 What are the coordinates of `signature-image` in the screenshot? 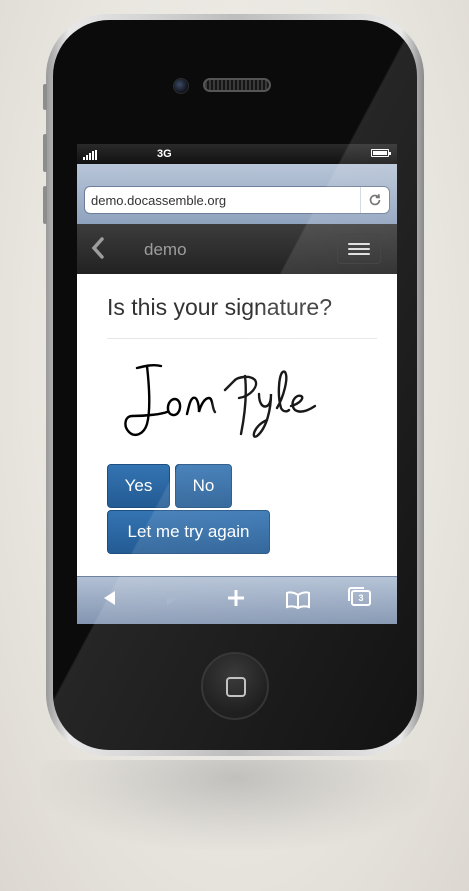 It's located at (220, 400).